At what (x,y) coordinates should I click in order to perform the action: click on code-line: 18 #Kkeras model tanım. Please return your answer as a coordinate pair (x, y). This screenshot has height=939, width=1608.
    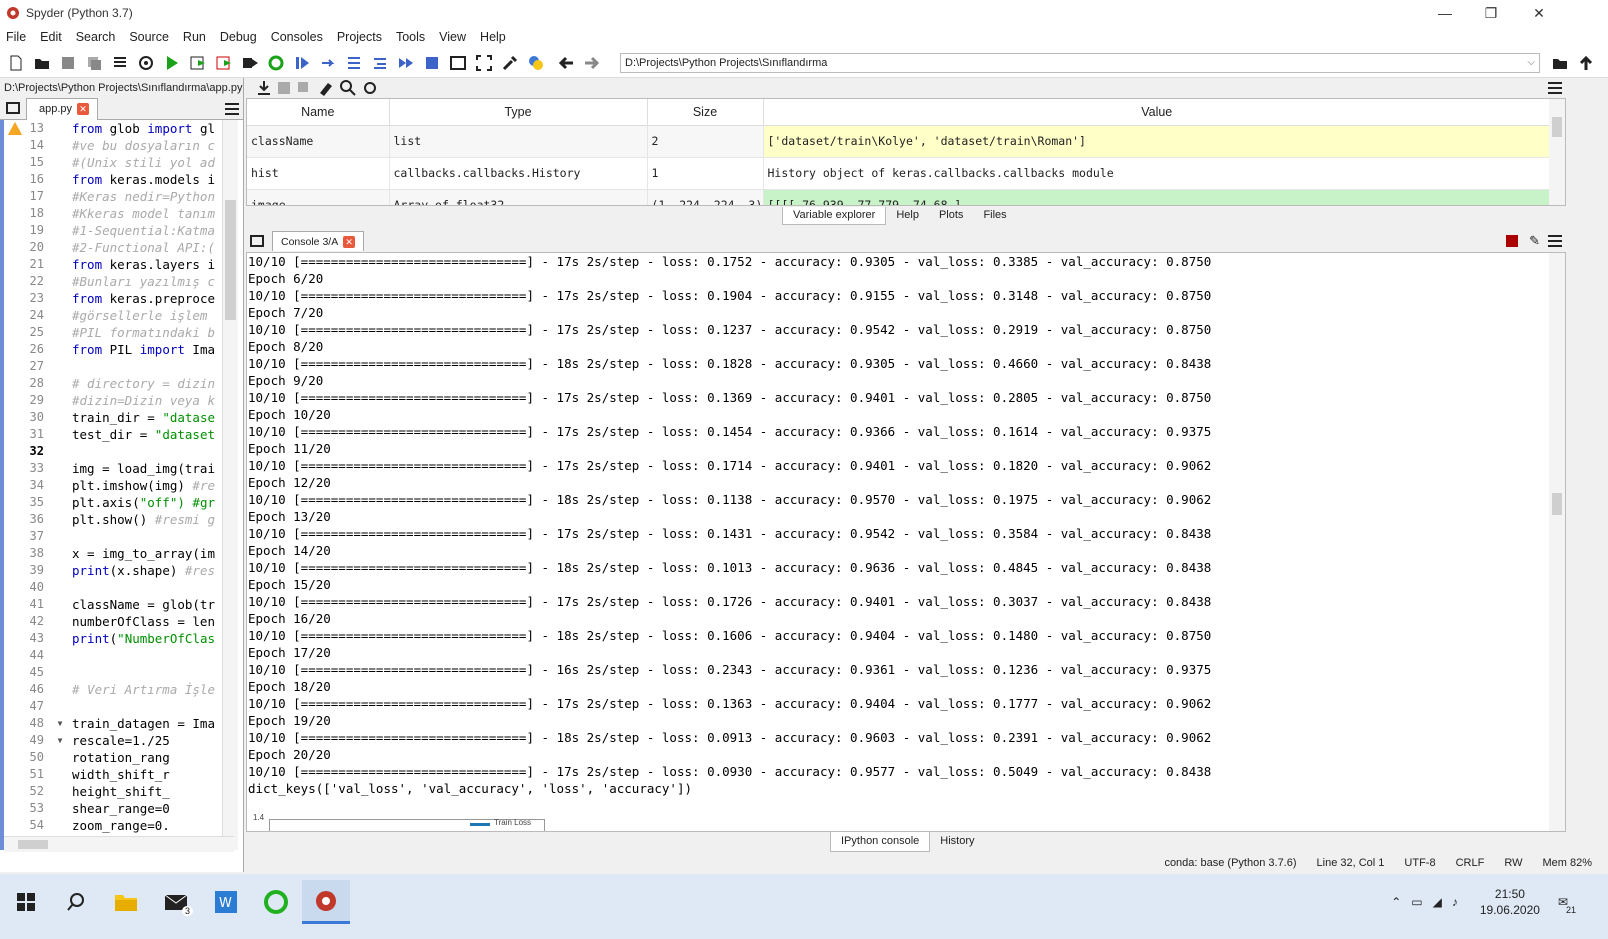
    Looking at the image, I should click on (118, 213).